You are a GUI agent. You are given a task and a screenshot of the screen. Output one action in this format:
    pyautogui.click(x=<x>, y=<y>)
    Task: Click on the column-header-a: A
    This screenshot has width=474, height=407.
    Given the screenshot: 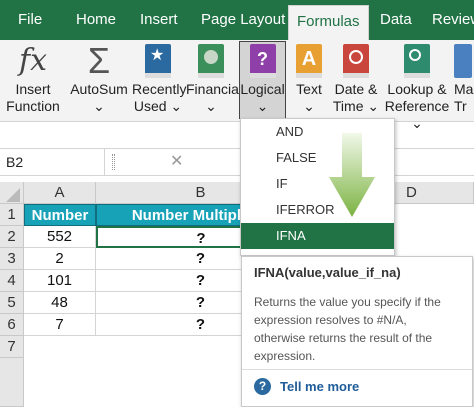 What is the action you would take?
    pyautogui.click(x=60, y=193)
    